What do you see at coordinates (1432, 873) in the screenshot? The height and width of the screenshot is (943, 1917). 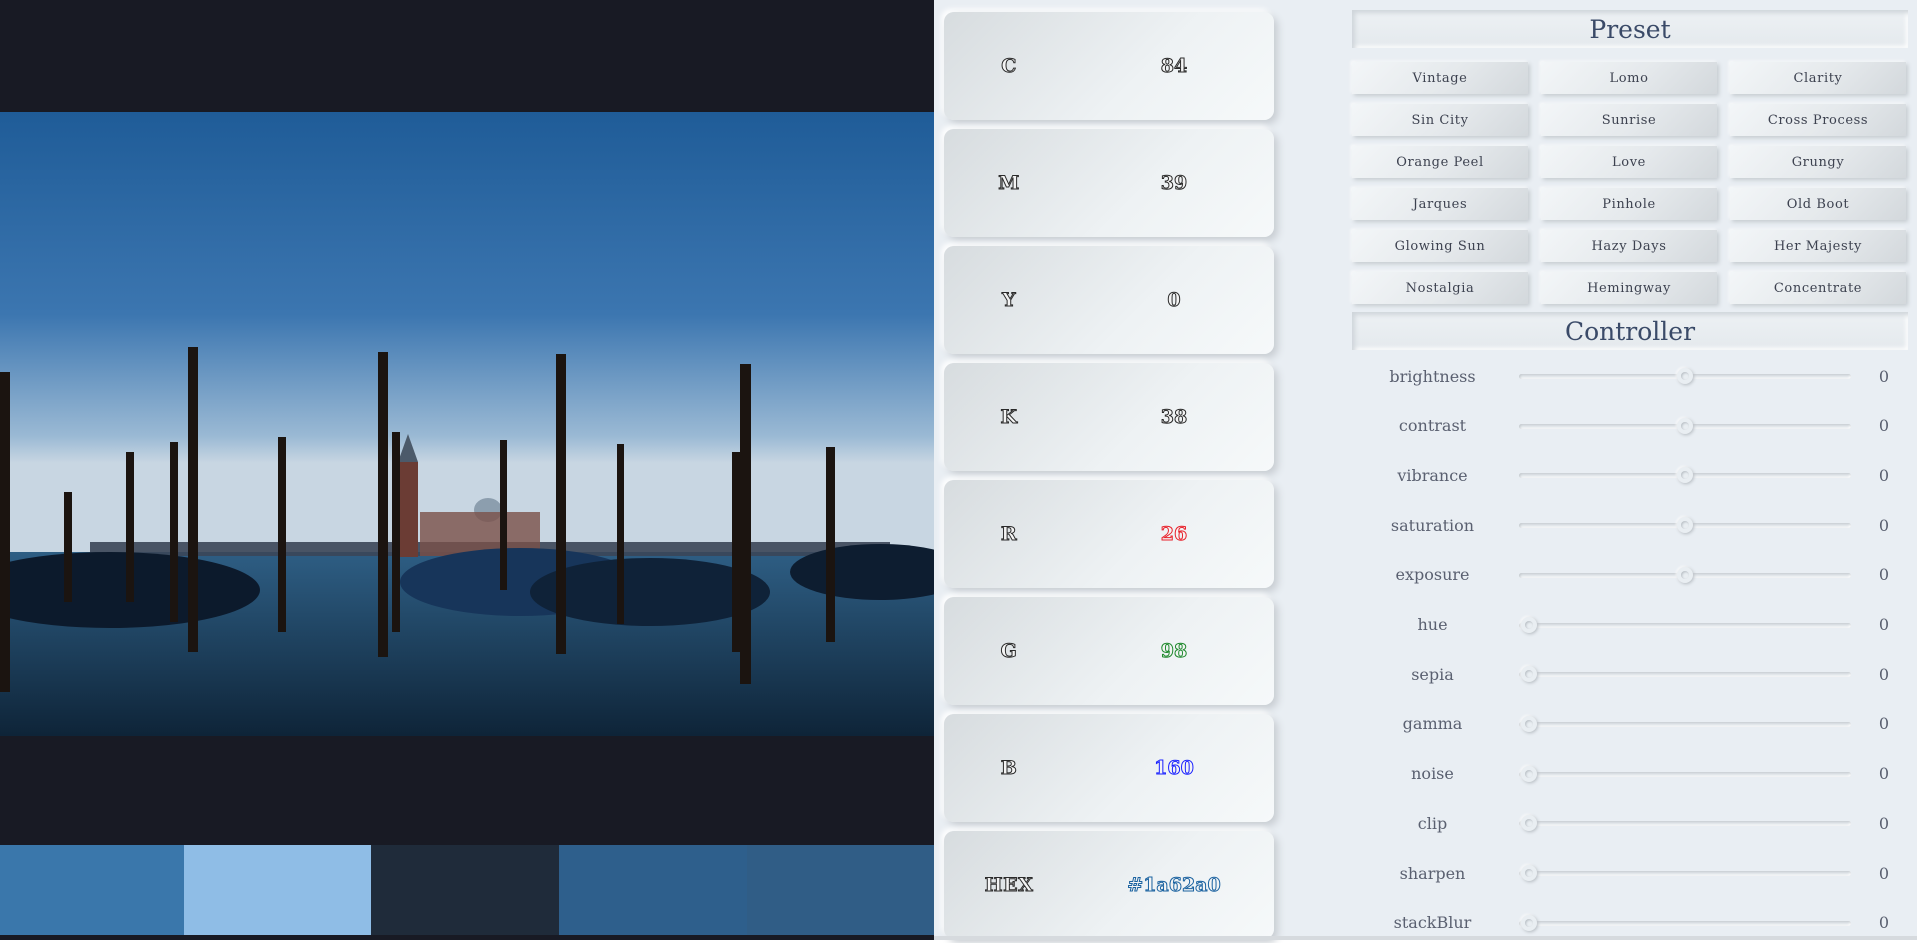 I see `slider-label: sharpen` at bounding box center [1432, 873].